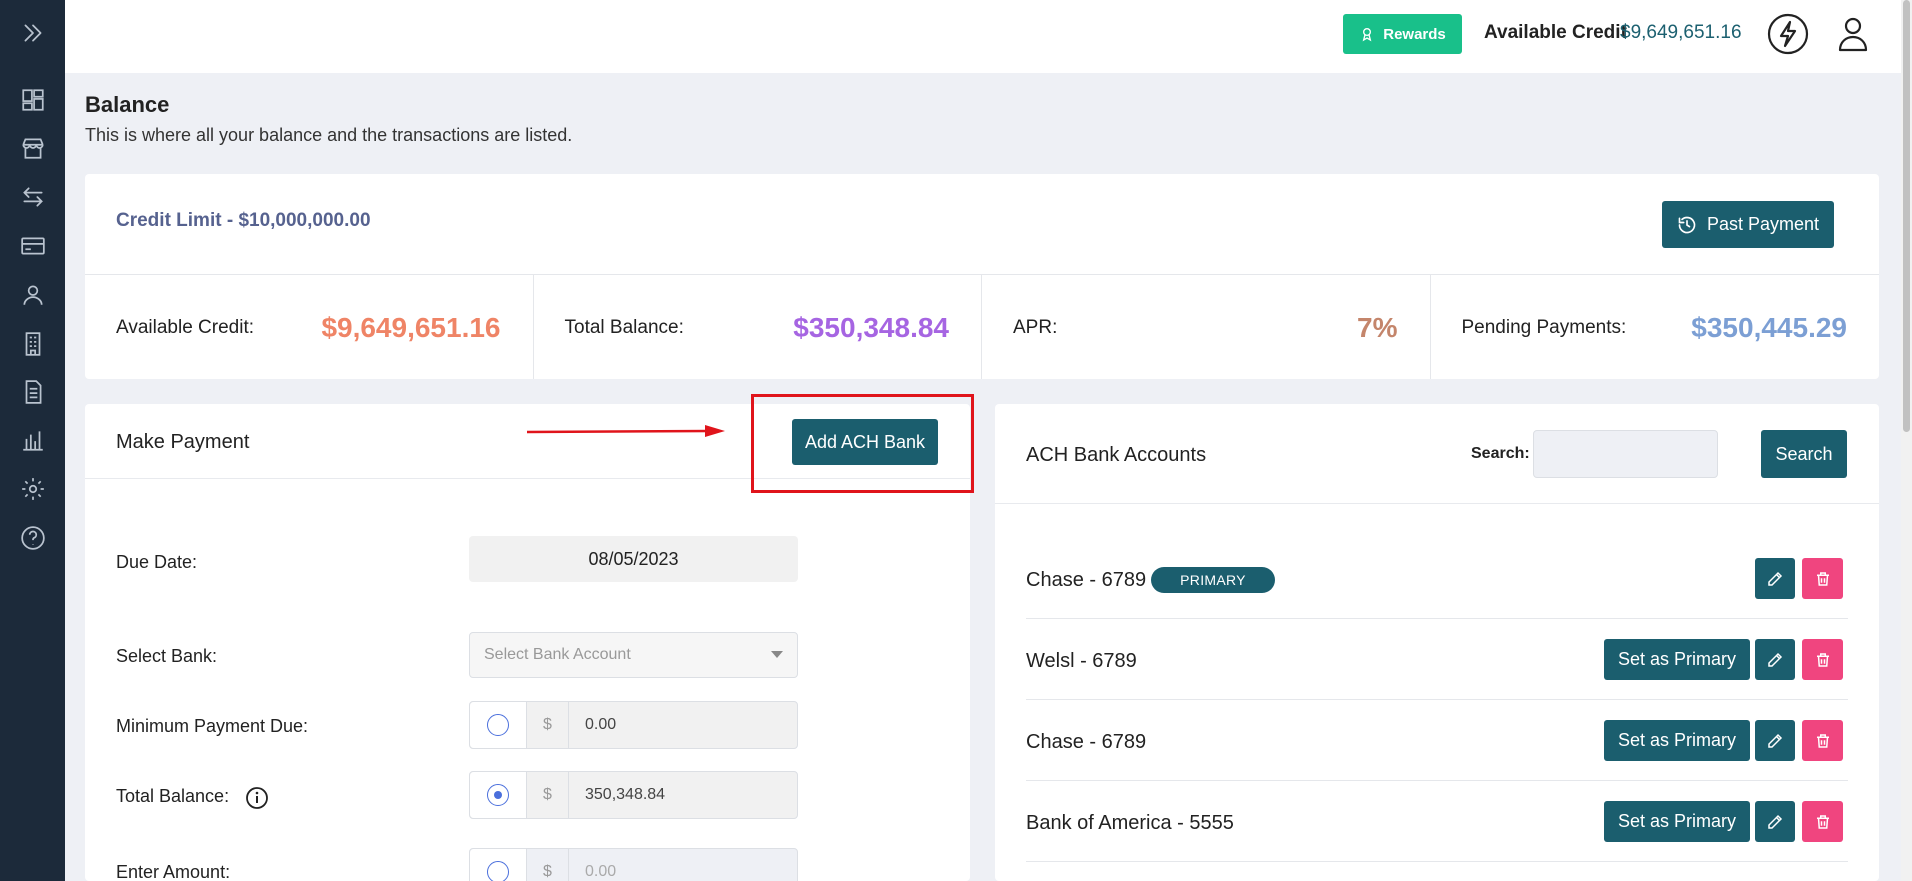  What do you see at coordinates (988, 36) in the screenshot?
I see `topbar: Rewards Available Credit $9,649,651.16` at bounding box center [988, 36].